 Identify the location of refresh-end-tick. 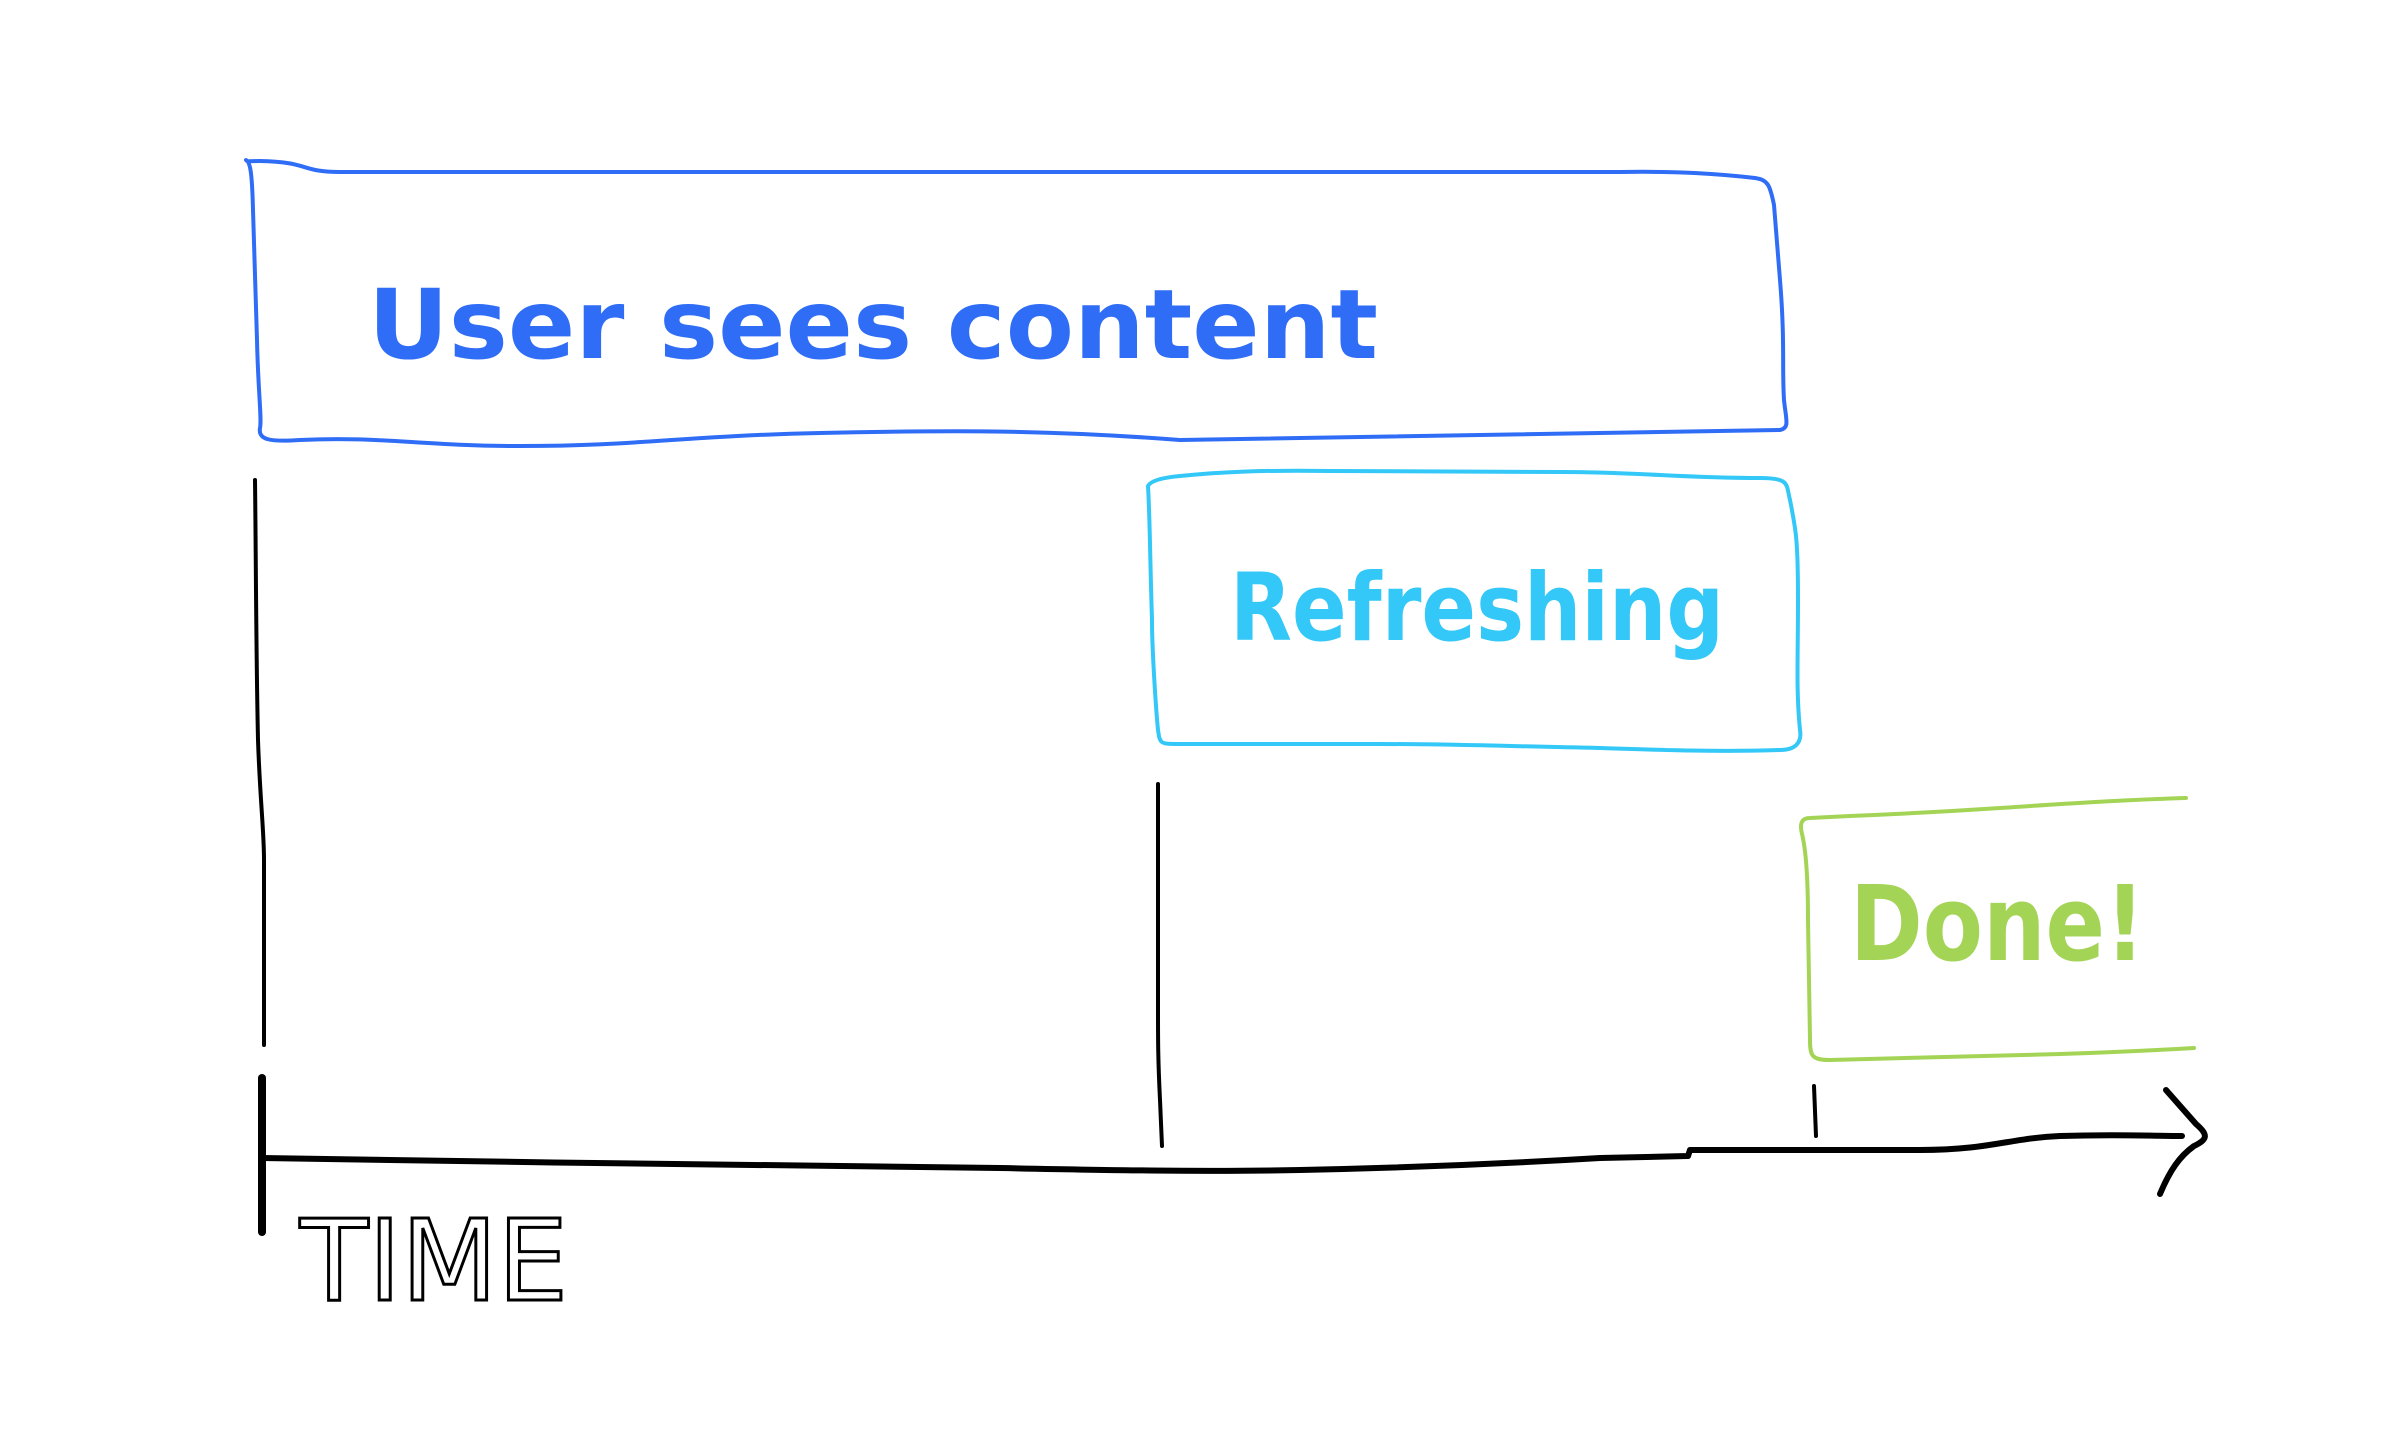
(1815, 1111).